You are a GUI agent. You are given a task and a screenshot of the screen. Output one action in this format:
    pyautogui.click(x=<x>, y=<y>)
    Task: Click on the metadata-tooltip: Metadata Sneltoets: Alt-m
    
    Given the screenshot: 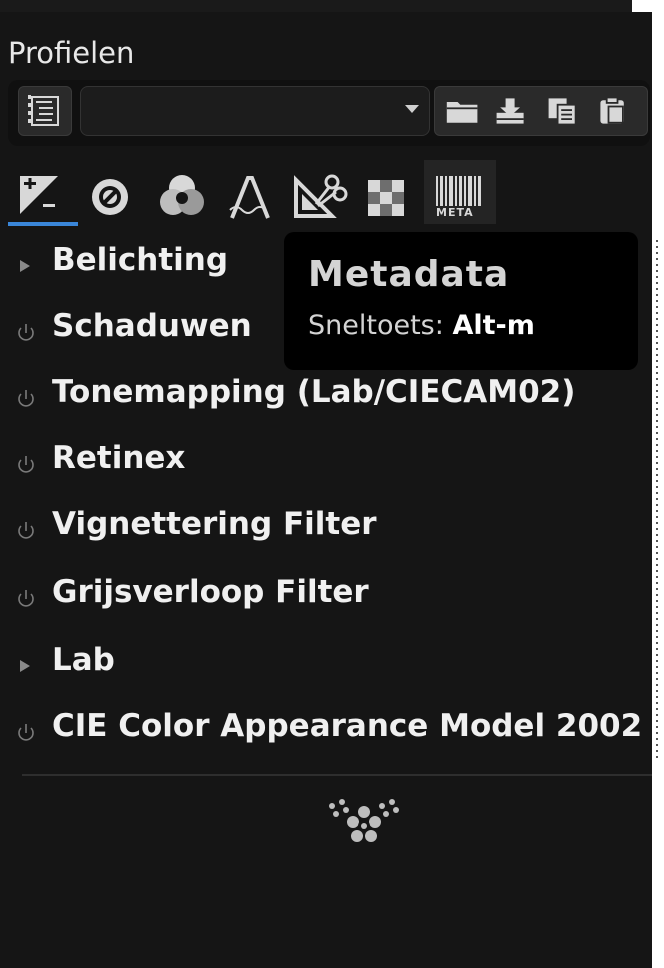 What is the action you would take?
    pyautogui.click(x=461, y=301)
    